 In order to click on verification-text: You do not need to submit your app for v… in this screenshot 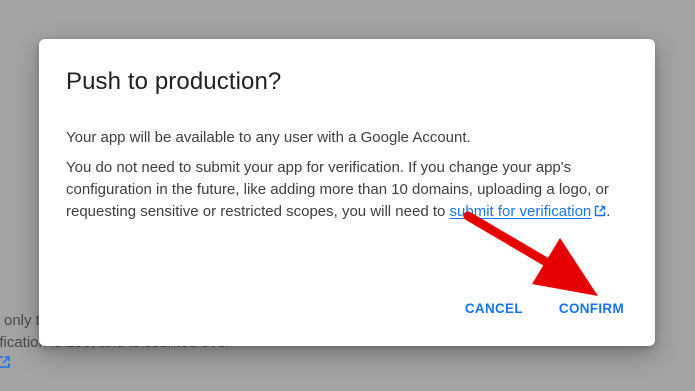, I will do `click(348, 190)`.